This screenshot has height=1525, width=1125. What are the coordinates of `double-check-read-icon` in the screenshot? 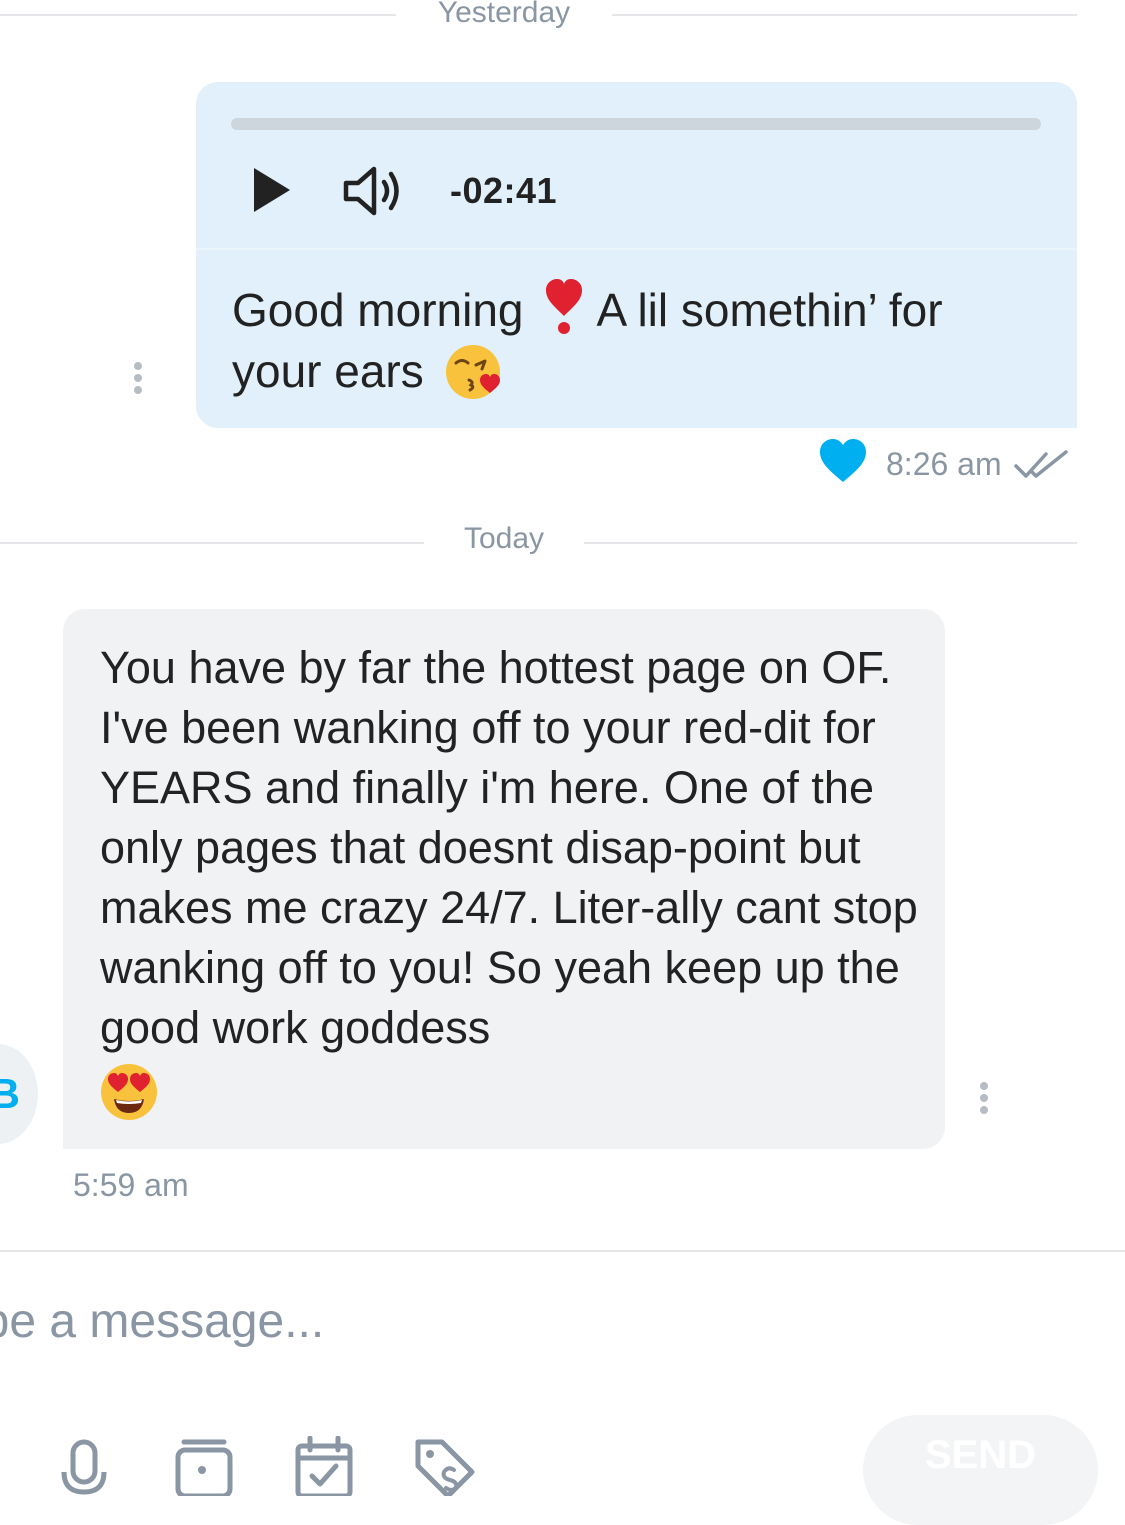 It's located at (1041, 464).